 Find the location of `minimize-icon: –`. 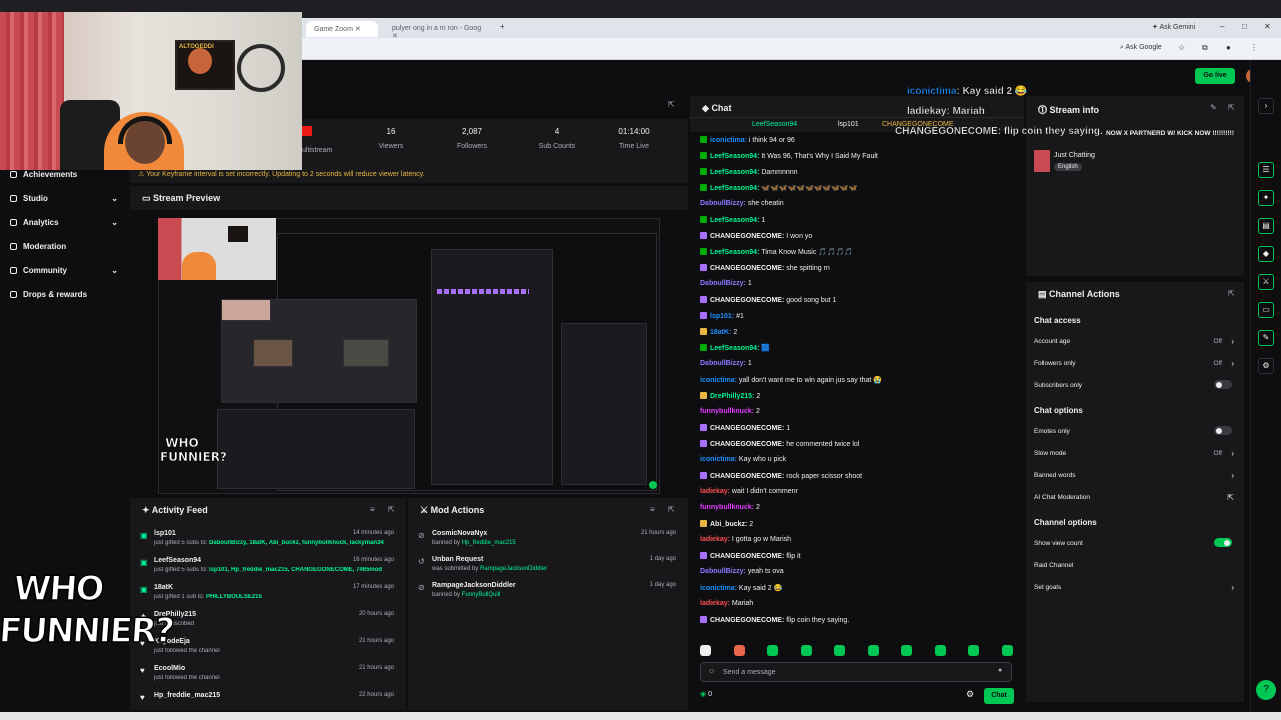

minimize-icon: – is located at coordinates (1222, 26).